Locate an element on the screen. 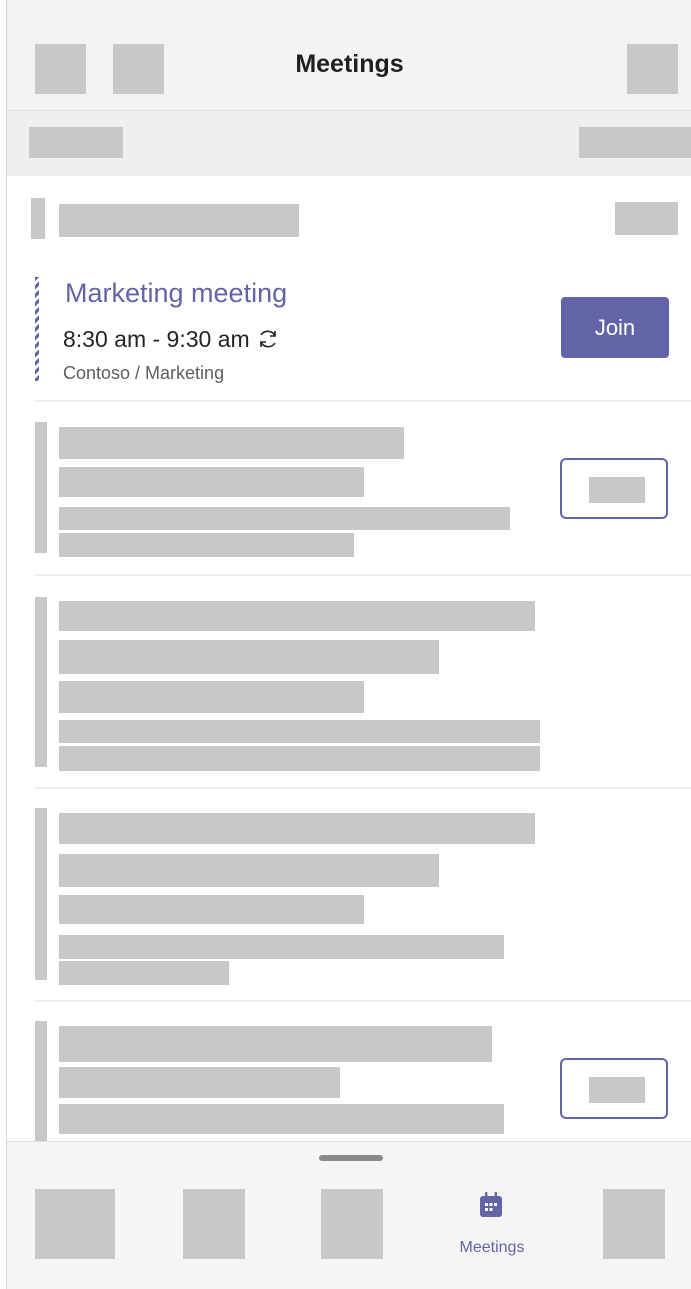 This screenshot has width=691, height=1289. header-right-button-placeholder is located at coordinates (652, 69).